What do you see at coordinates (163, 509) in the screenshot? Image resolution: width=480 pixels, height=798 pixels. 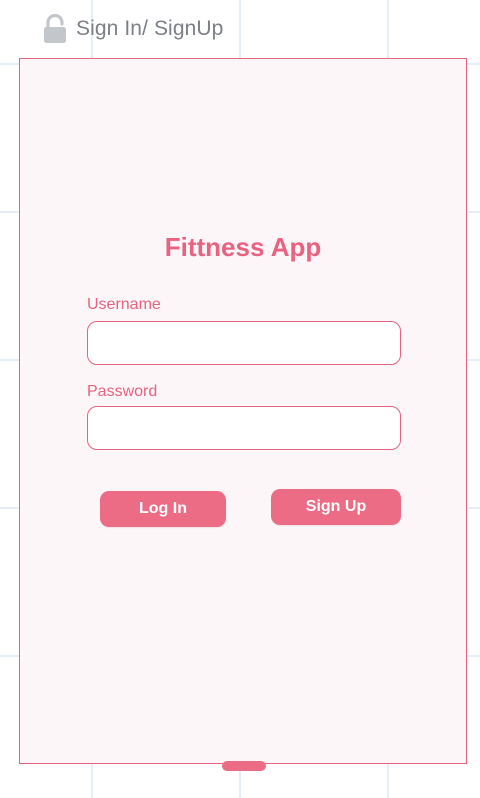 I see `login-button: Log In` at bounding box center [163, 509].